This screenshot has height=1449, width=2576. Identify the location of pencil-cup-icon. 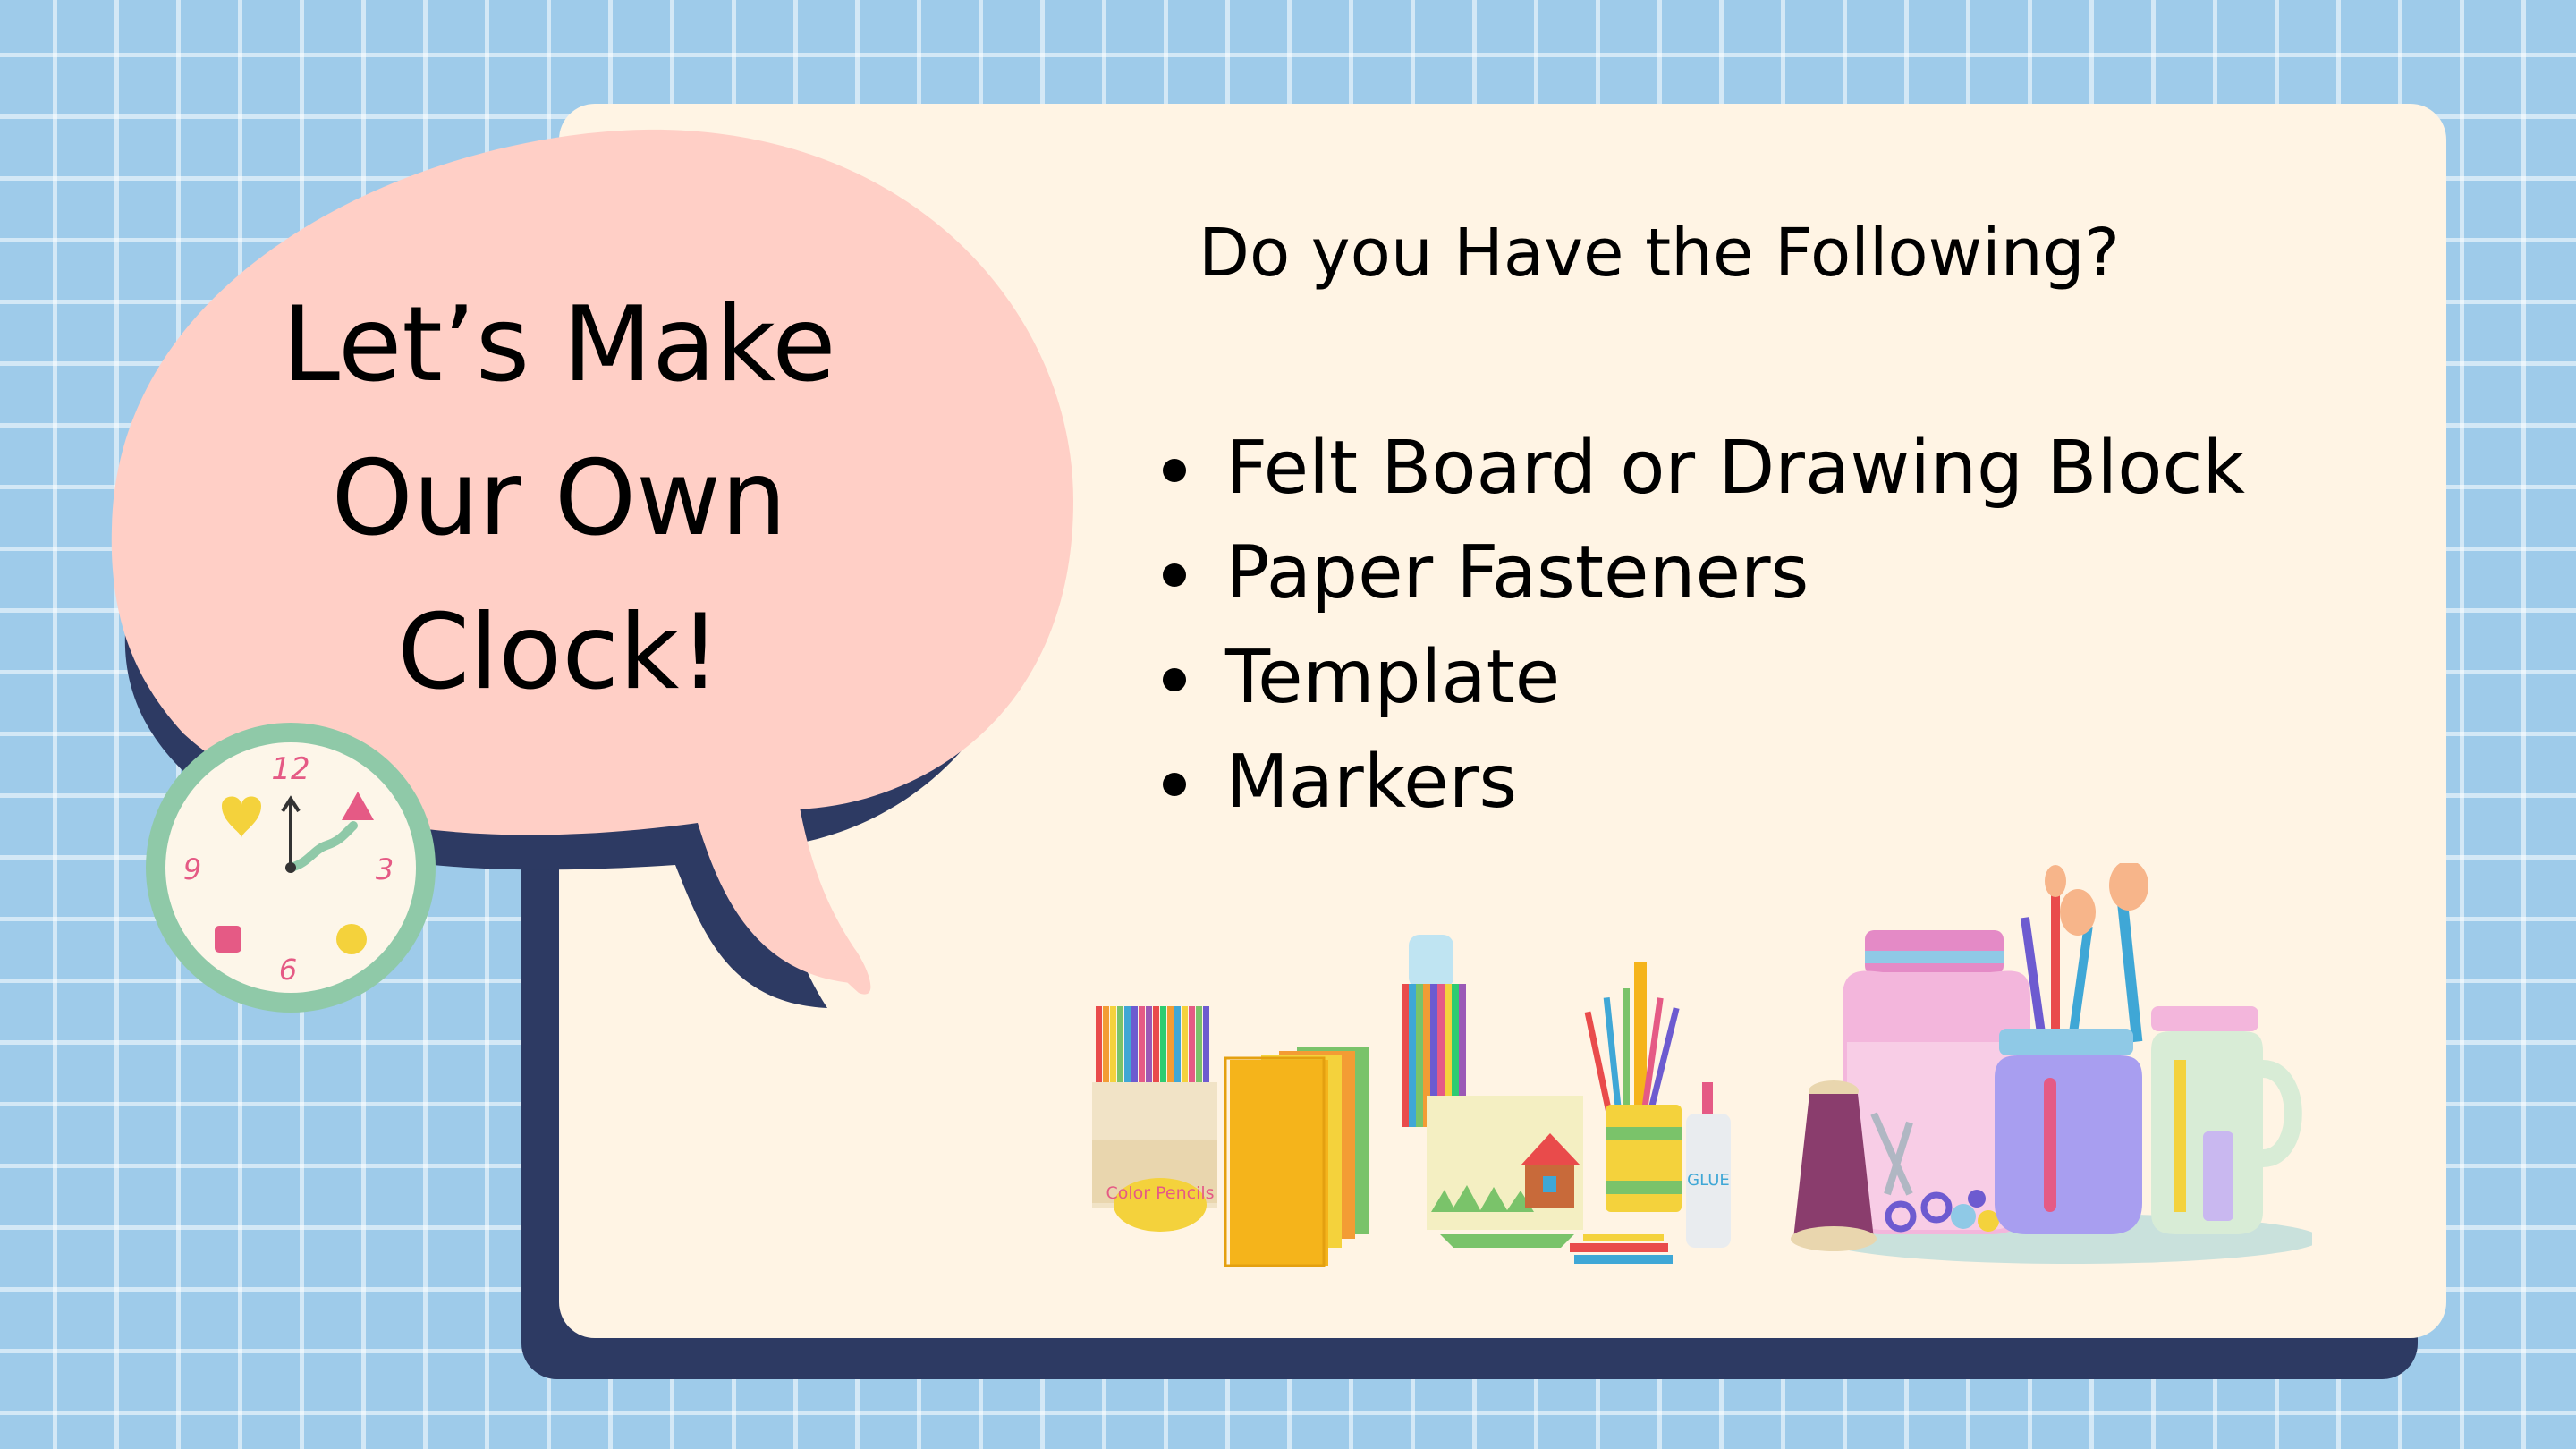
(1633, 1087).